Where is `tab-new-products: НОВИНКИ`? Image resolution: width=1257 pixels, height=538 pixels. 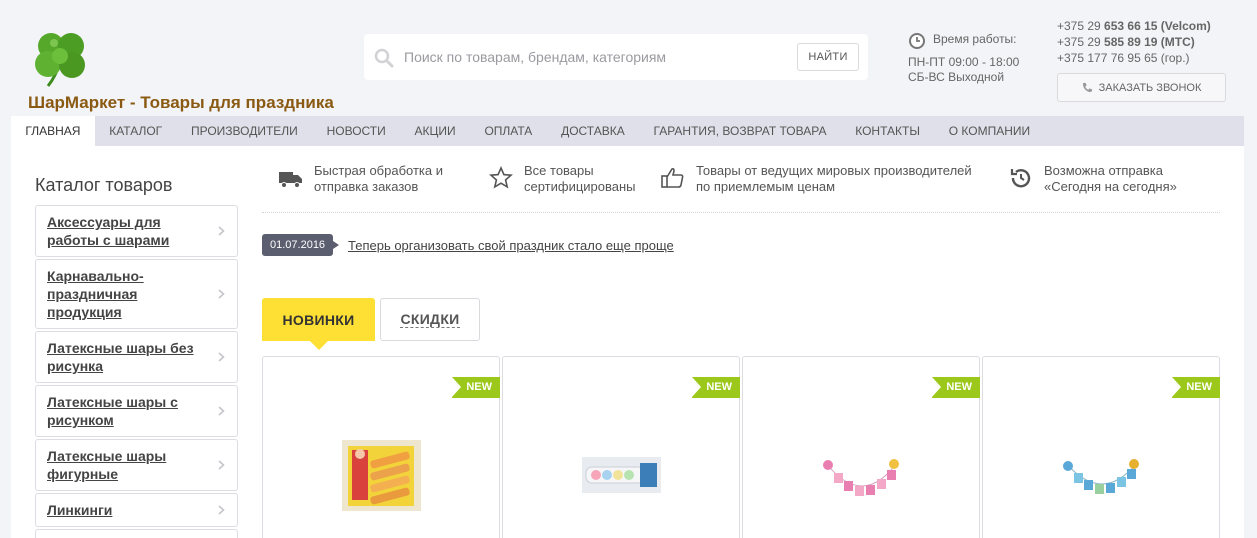
tab-new-products: НОВИНКИ is located at coordinates (318, 324).